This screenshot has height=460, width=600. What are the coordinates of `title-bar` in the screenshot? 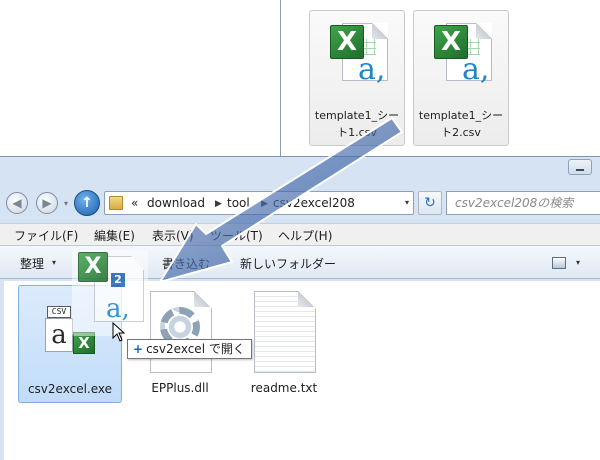 It's located at (300, 170).